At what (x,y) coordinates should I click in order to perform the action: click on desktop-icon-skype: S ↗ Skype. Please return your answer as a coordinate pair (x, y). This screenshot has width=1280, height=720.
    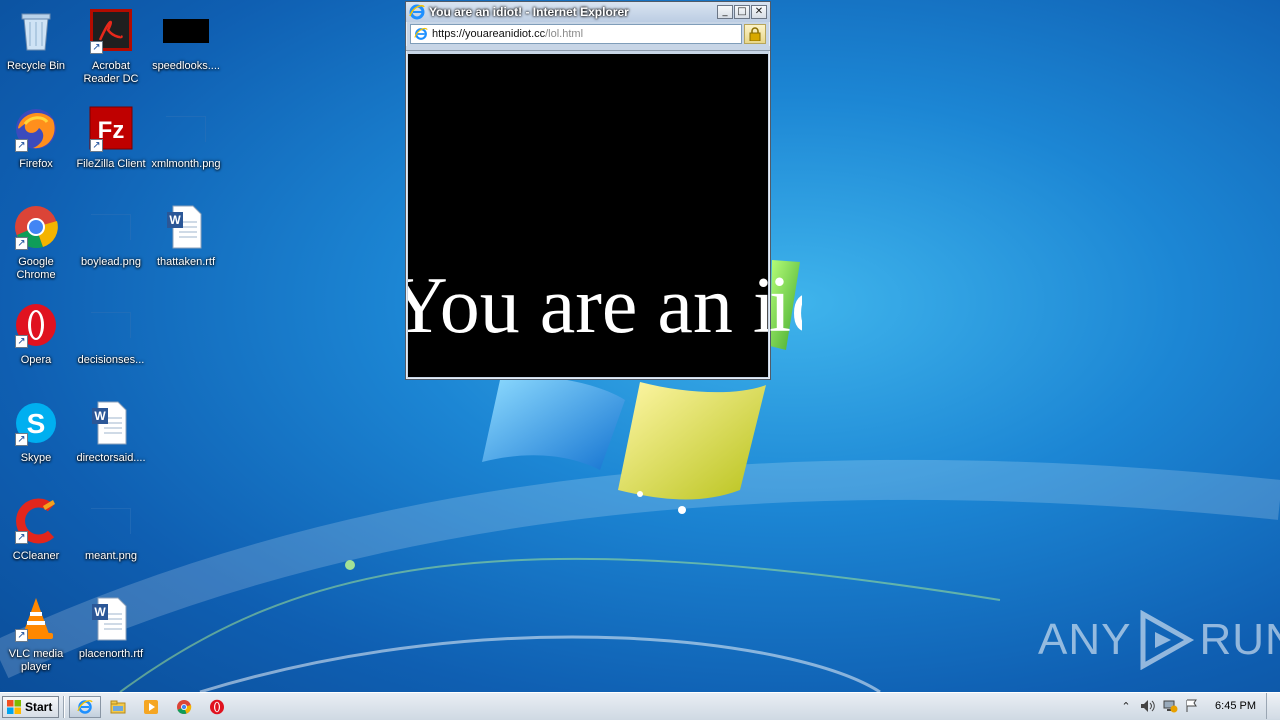
    Looking at the image, I should click on (37, 432).